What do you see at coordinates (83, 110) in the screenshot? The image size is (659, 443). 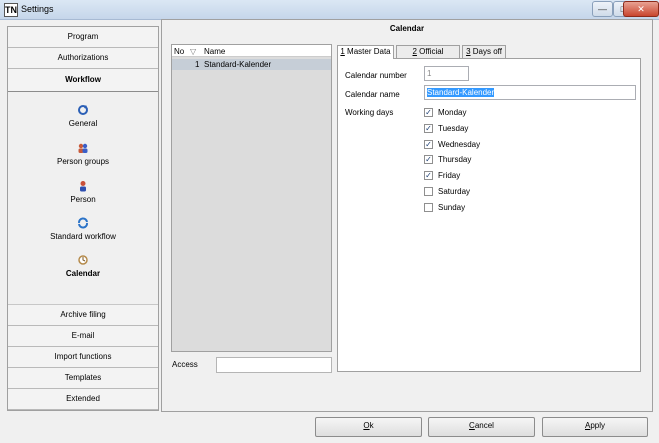 I see `refresh-blue-icon` at bounding box center [83, 110].